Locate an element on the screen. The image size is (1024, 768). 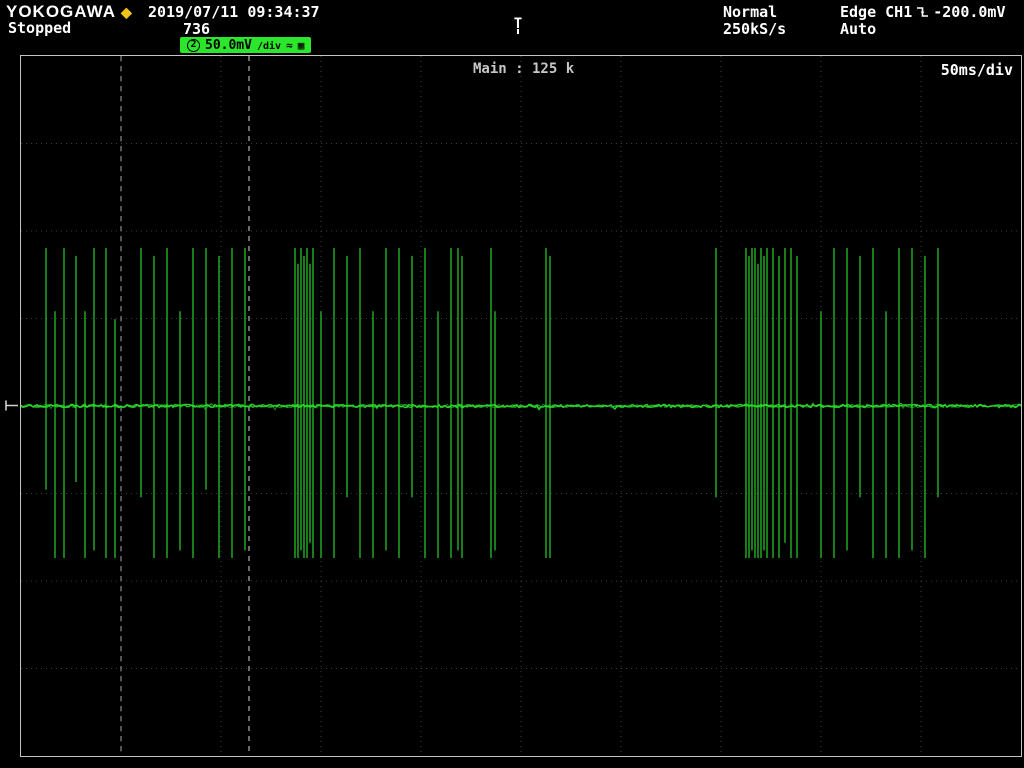
trigger-mode-text: Normal is located at coordinates (750, 12).